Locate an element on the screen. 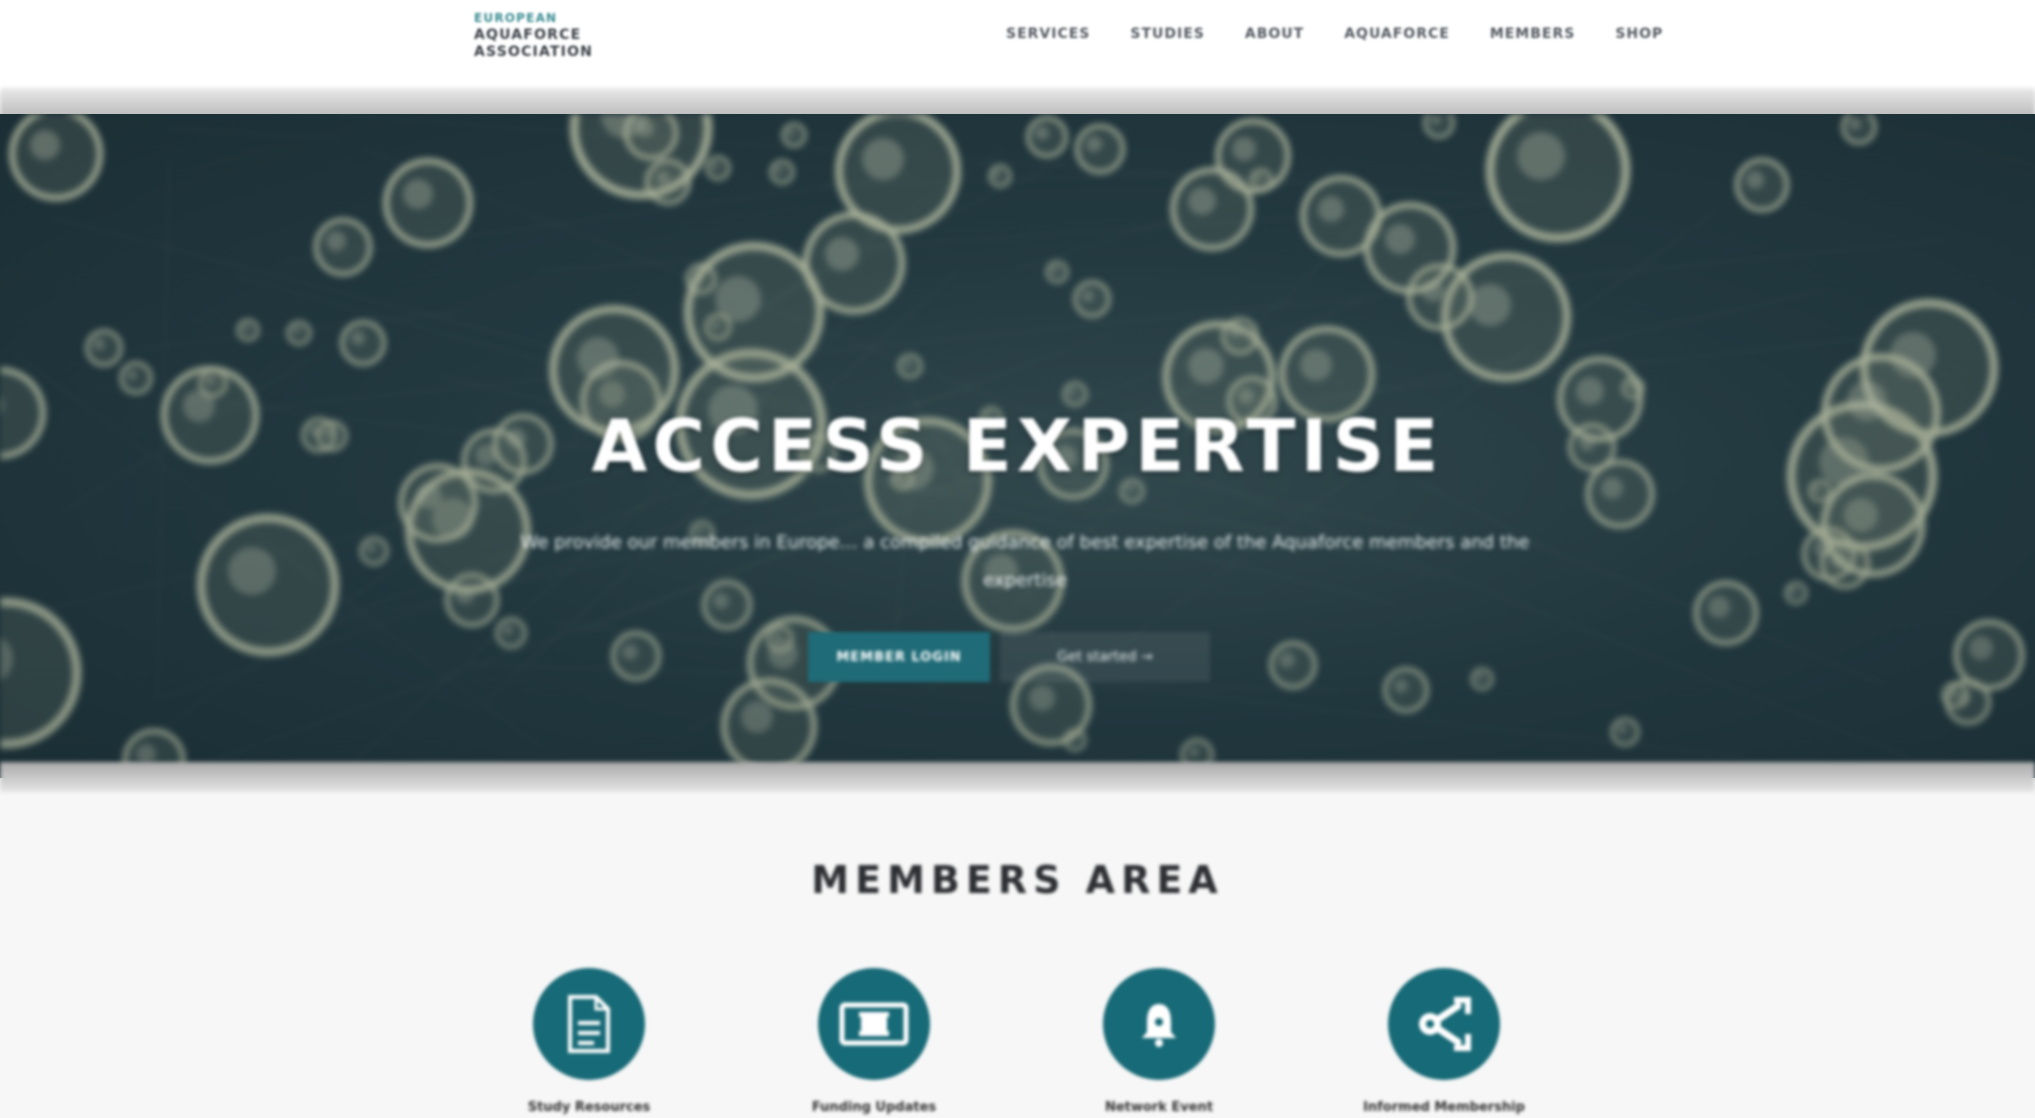 The height and width of the screenshot is (1118, 2035). nav-studies: STUDIES is located at coordinates (1167, 34).